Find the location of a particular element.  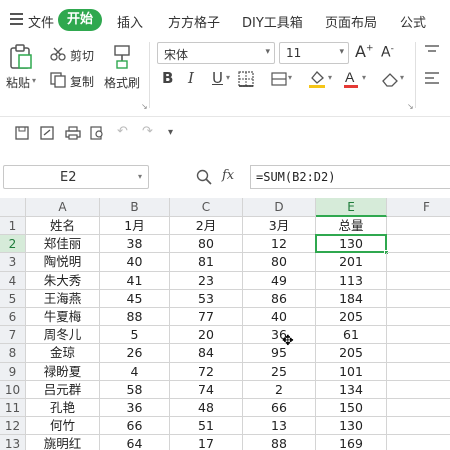

table-cell: 2月 is located at coordinates (206, 226).